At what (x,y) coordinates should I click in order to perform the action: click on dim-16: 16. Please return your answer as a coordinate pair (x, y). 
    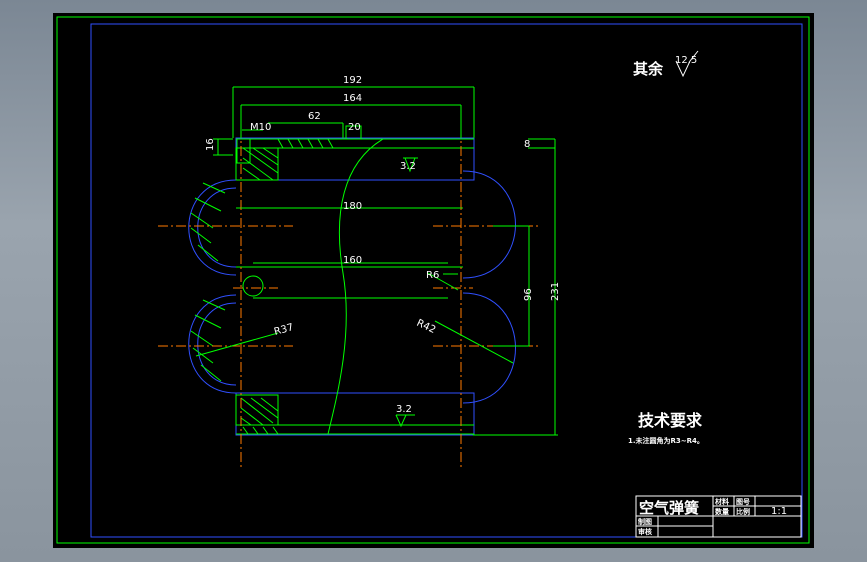
    Looking at the image, I should click on (210, 144).